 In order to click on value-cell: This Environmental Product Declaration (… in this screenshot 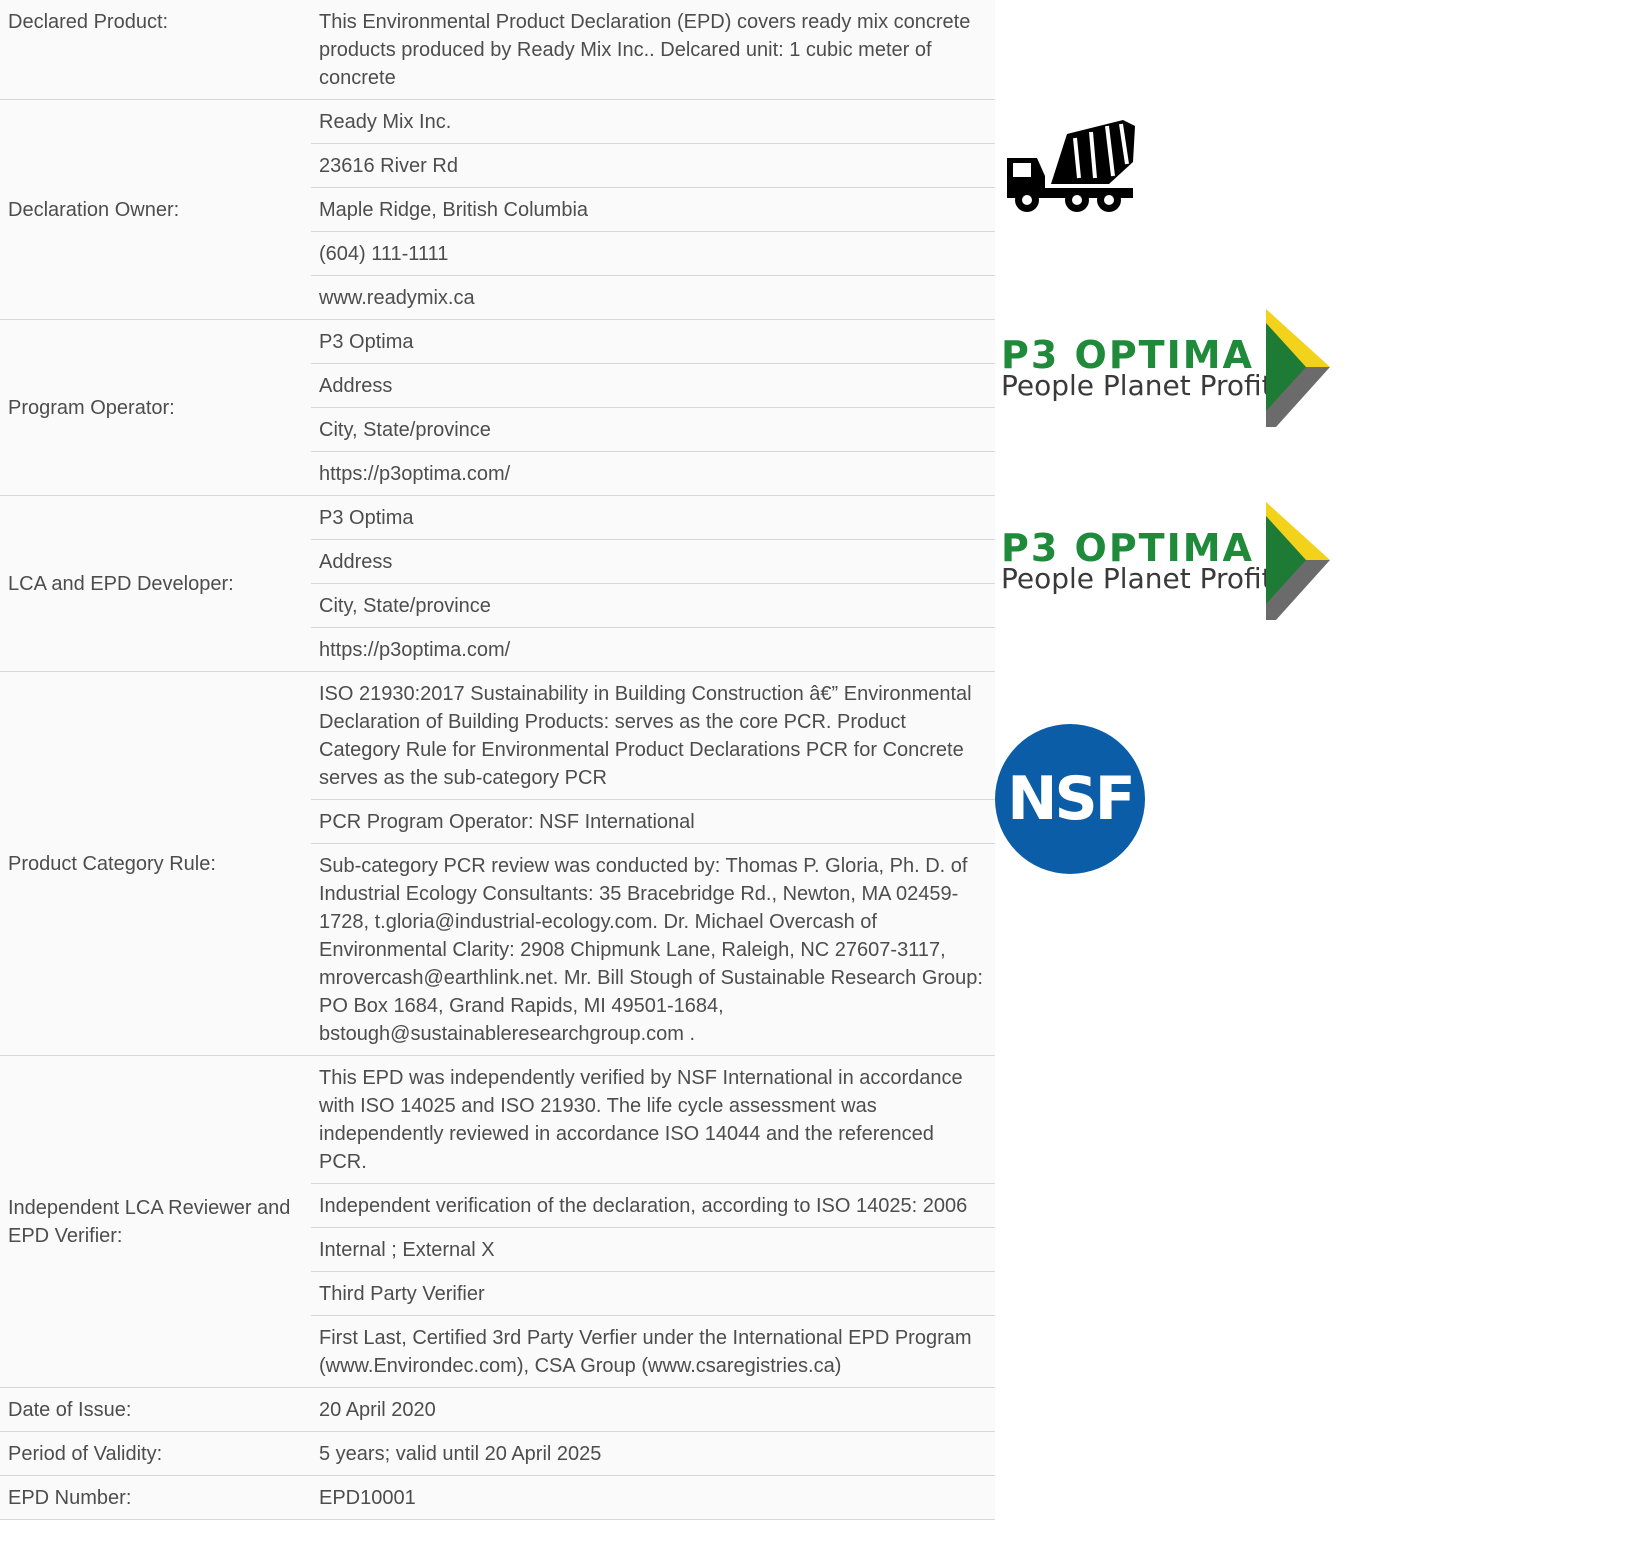, I will do `click(653, 49)`.